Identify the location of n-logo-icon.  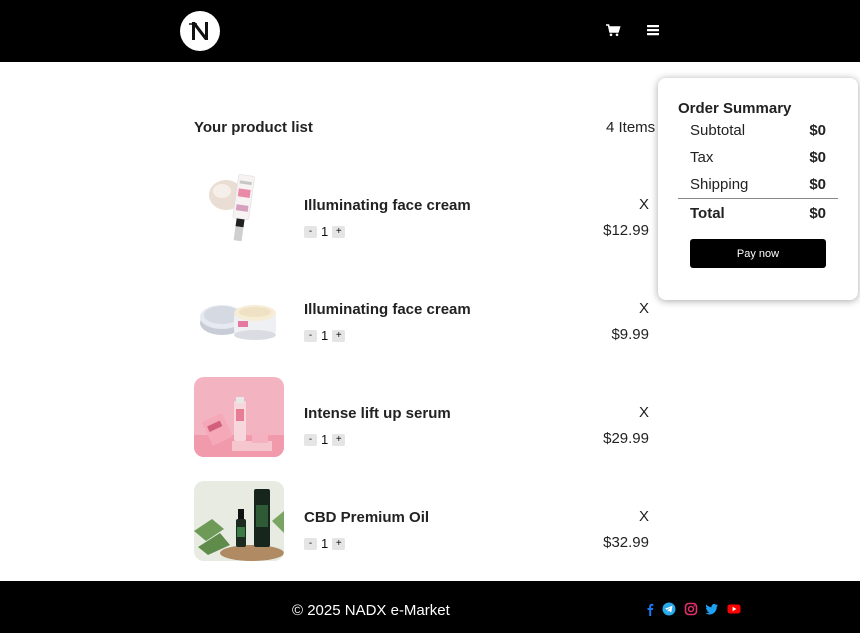
(198, 31).